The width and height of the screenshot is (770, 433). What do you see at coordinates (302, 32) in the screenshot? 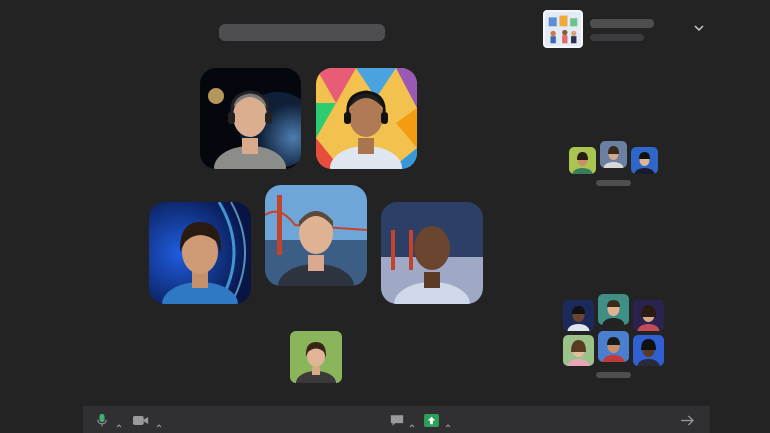
I see `meeting-title-placeholder` at bounding box center [302, 32].